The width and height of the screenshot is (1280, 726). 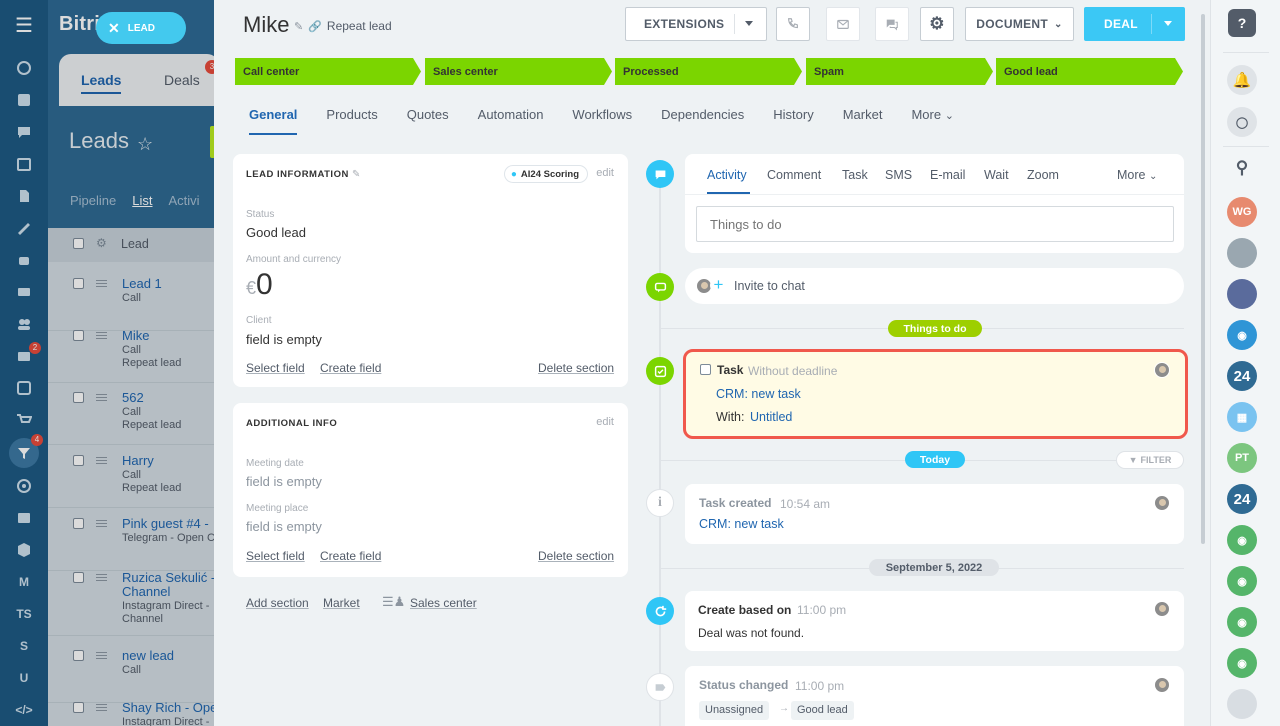 What do you see at coordinates (133, 476) in the screenshot?
I see `list-item: Harry Call Repeat lead` at bounding box center [133, 476].